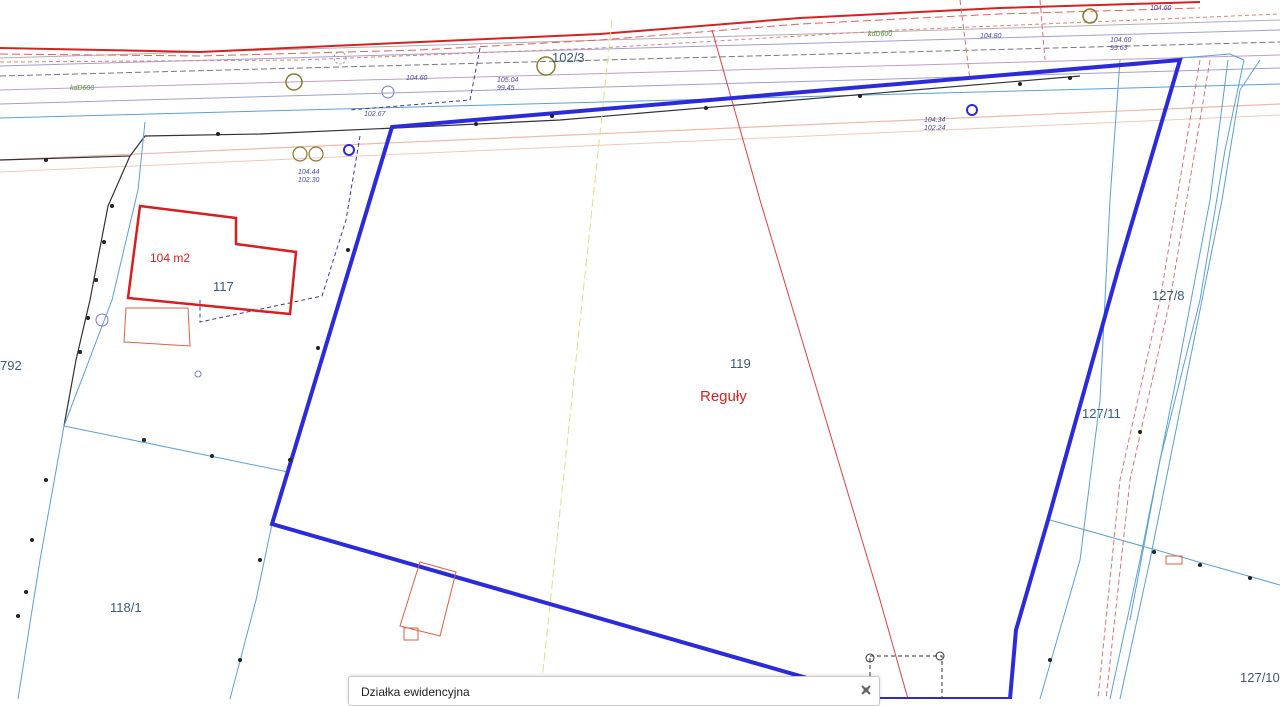  Describe the element at coordinates (11, 365) in the screenshot. I see `parcel-label-792: 792` at that location.